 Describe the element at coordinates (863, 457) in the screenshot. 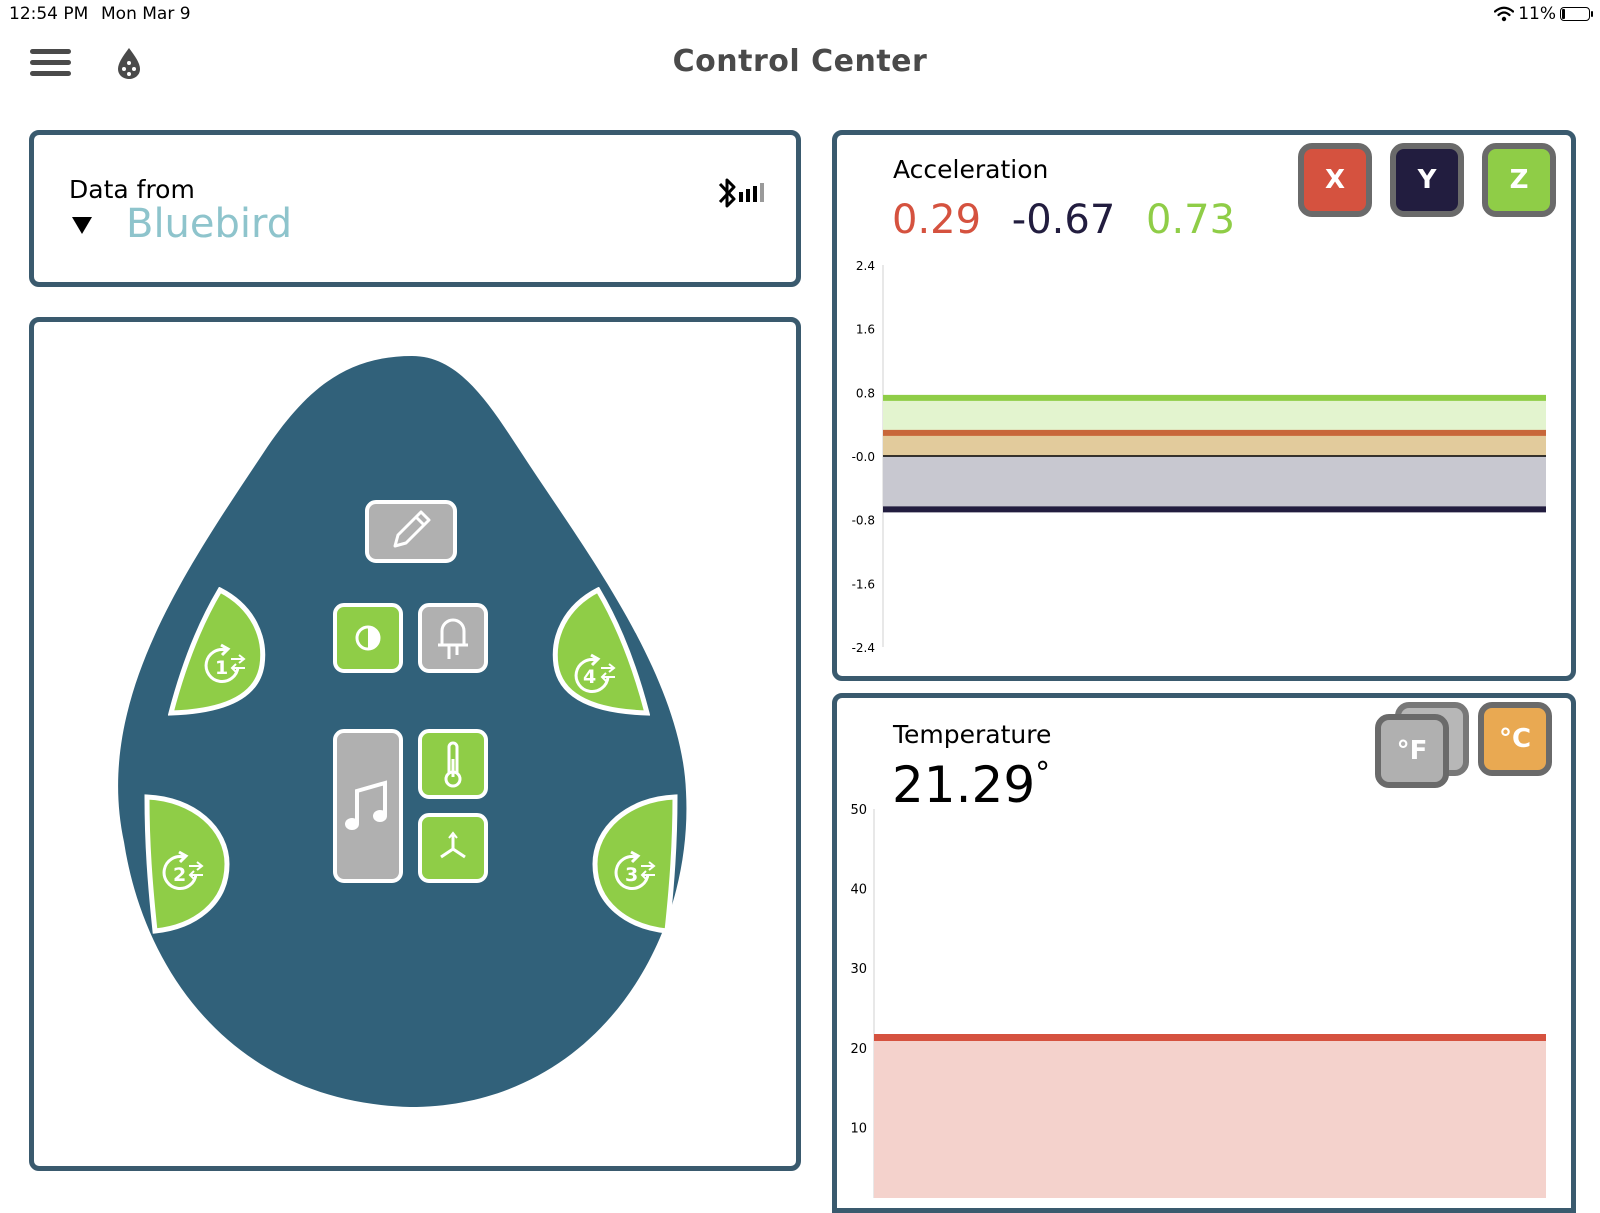

I see `y-tick-label: -0.0` at that location.